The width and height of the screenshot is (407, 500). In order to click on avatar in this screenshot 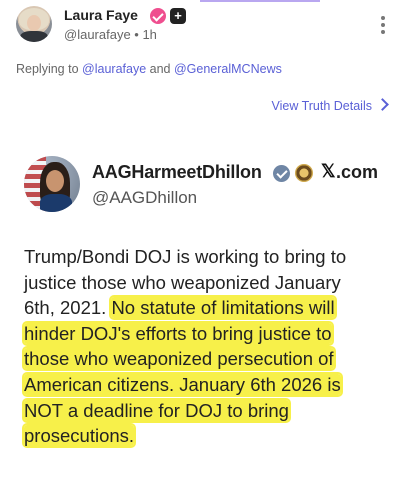, I will do `click(34, 24)`.